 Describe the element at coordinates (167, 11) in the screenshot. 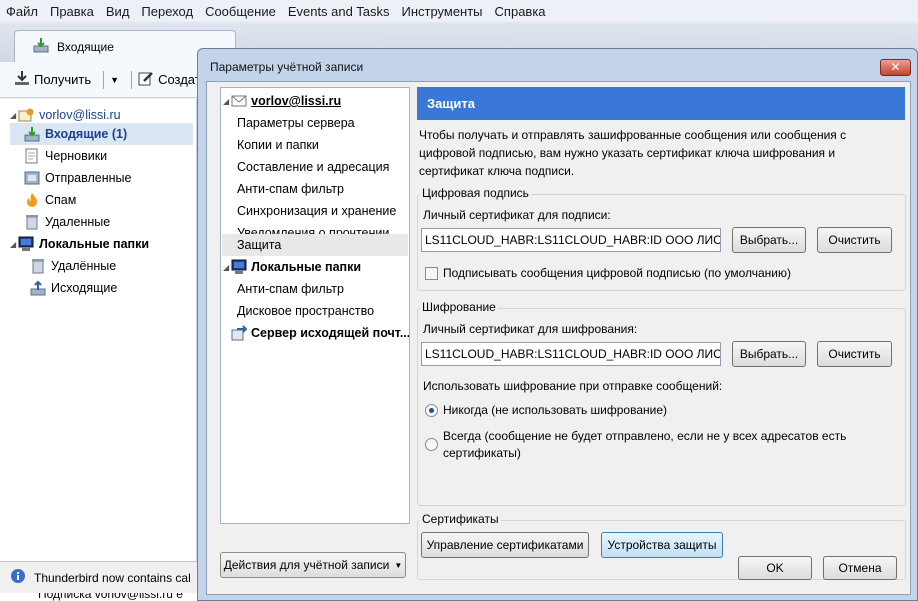

I see `menu-go: Переход` at that location.